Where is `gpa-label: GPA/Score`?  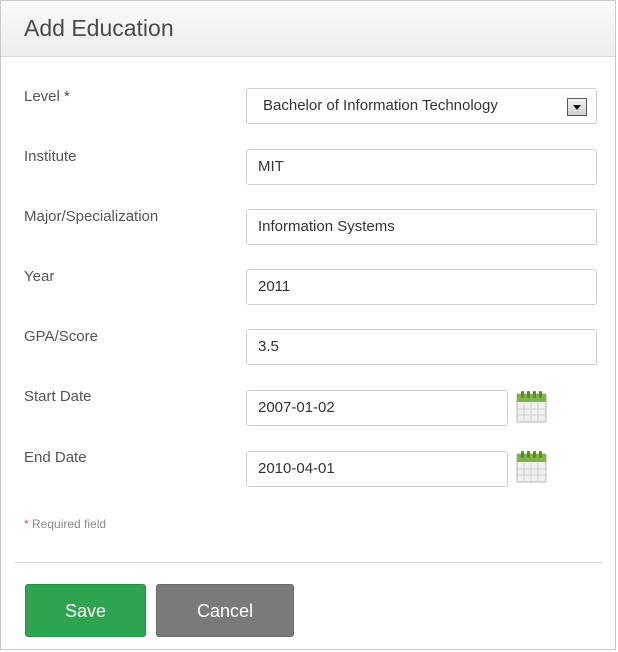
gpa-label: GPA/Score is located at coordinates (61, 336).